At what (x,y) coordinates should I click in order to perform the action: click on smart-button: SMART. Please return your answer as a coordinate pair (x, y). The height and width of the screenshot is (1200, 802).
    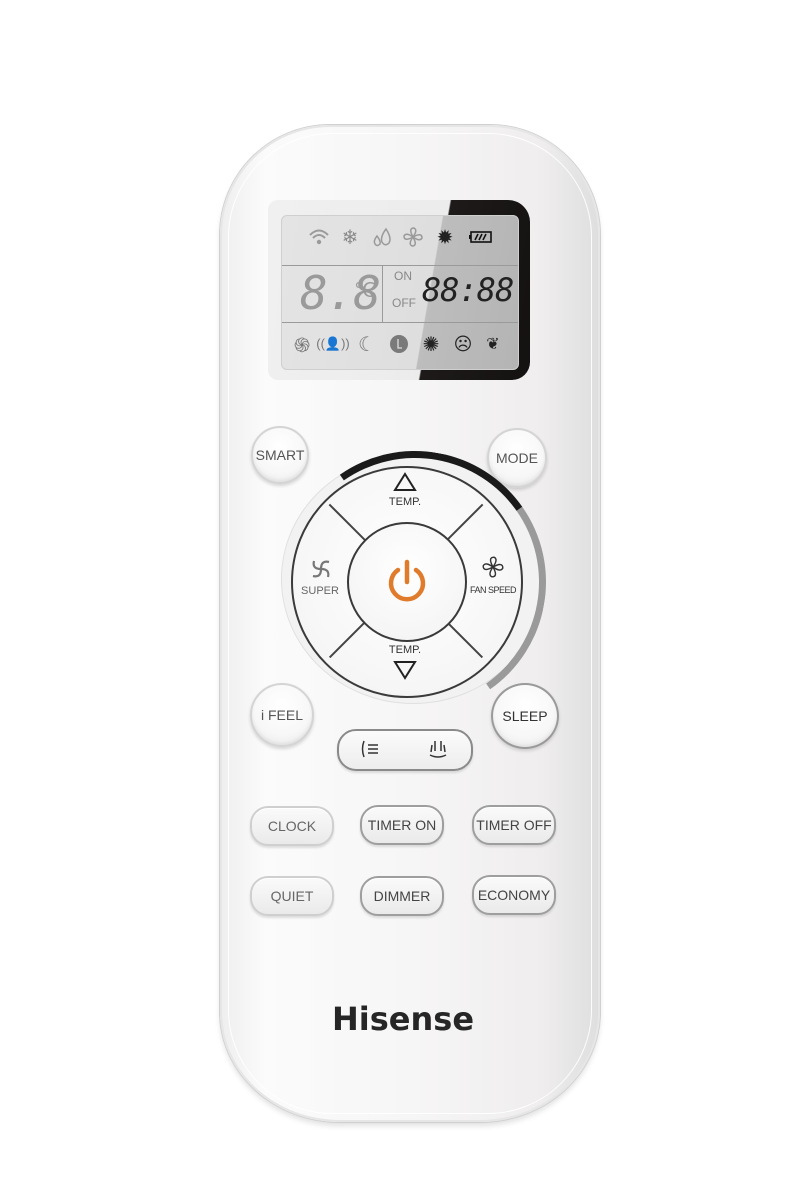
    Looking at the image, I should click on (280, 455).